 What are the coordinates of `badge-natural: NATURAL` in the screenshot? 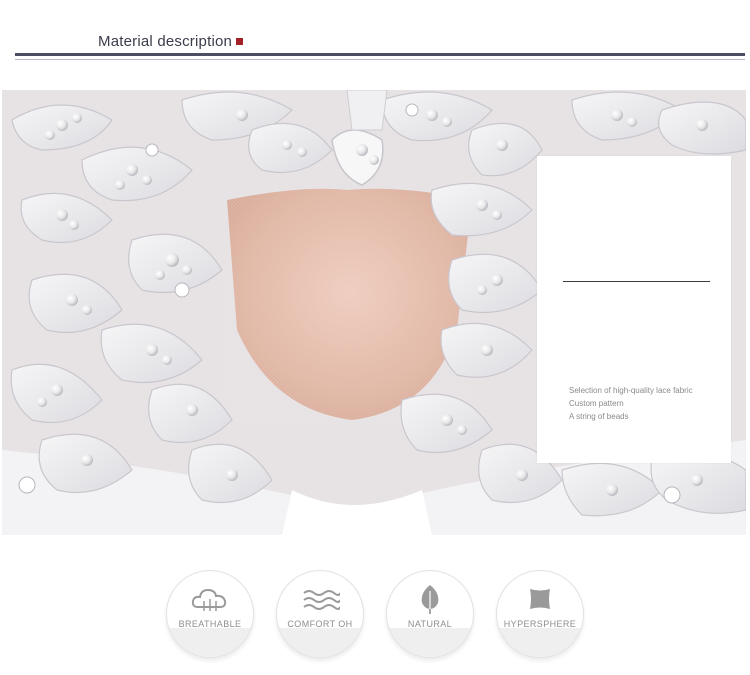 It's located at (430, 614).